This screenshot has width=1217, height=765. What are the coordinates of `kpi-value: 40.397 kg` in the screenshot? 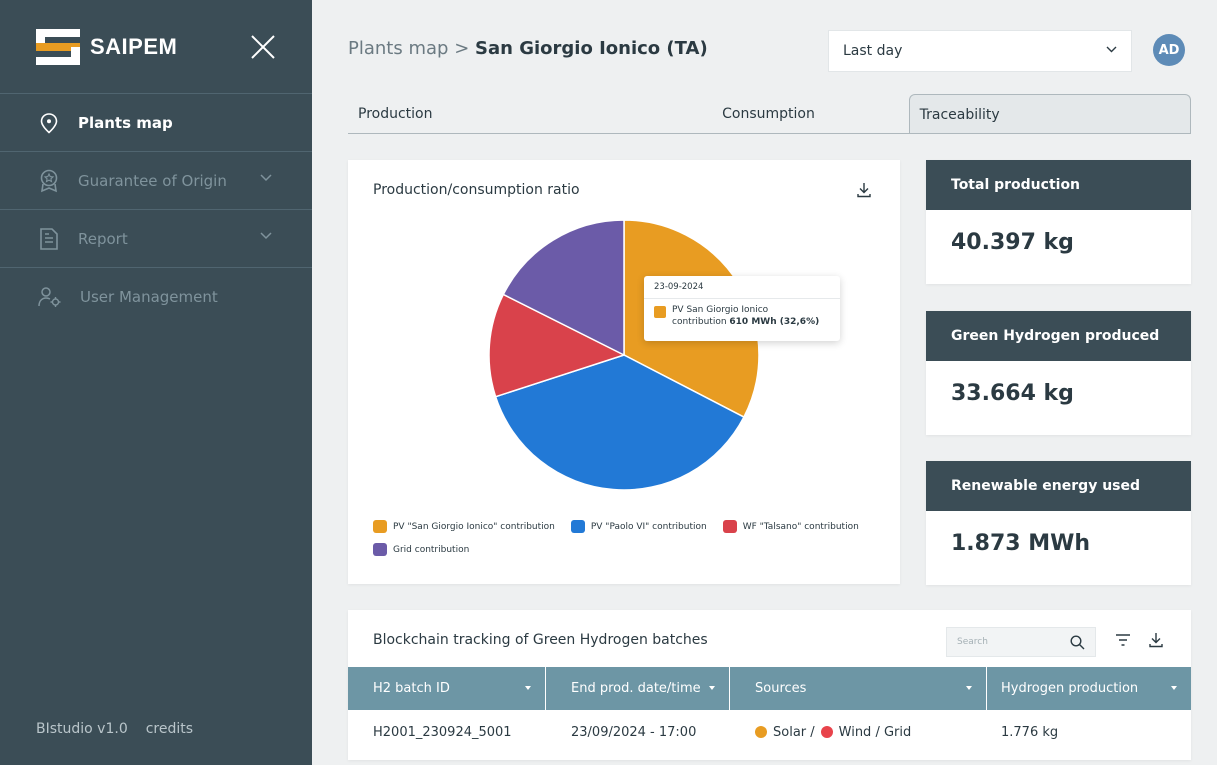 It's located at (1012, 242).